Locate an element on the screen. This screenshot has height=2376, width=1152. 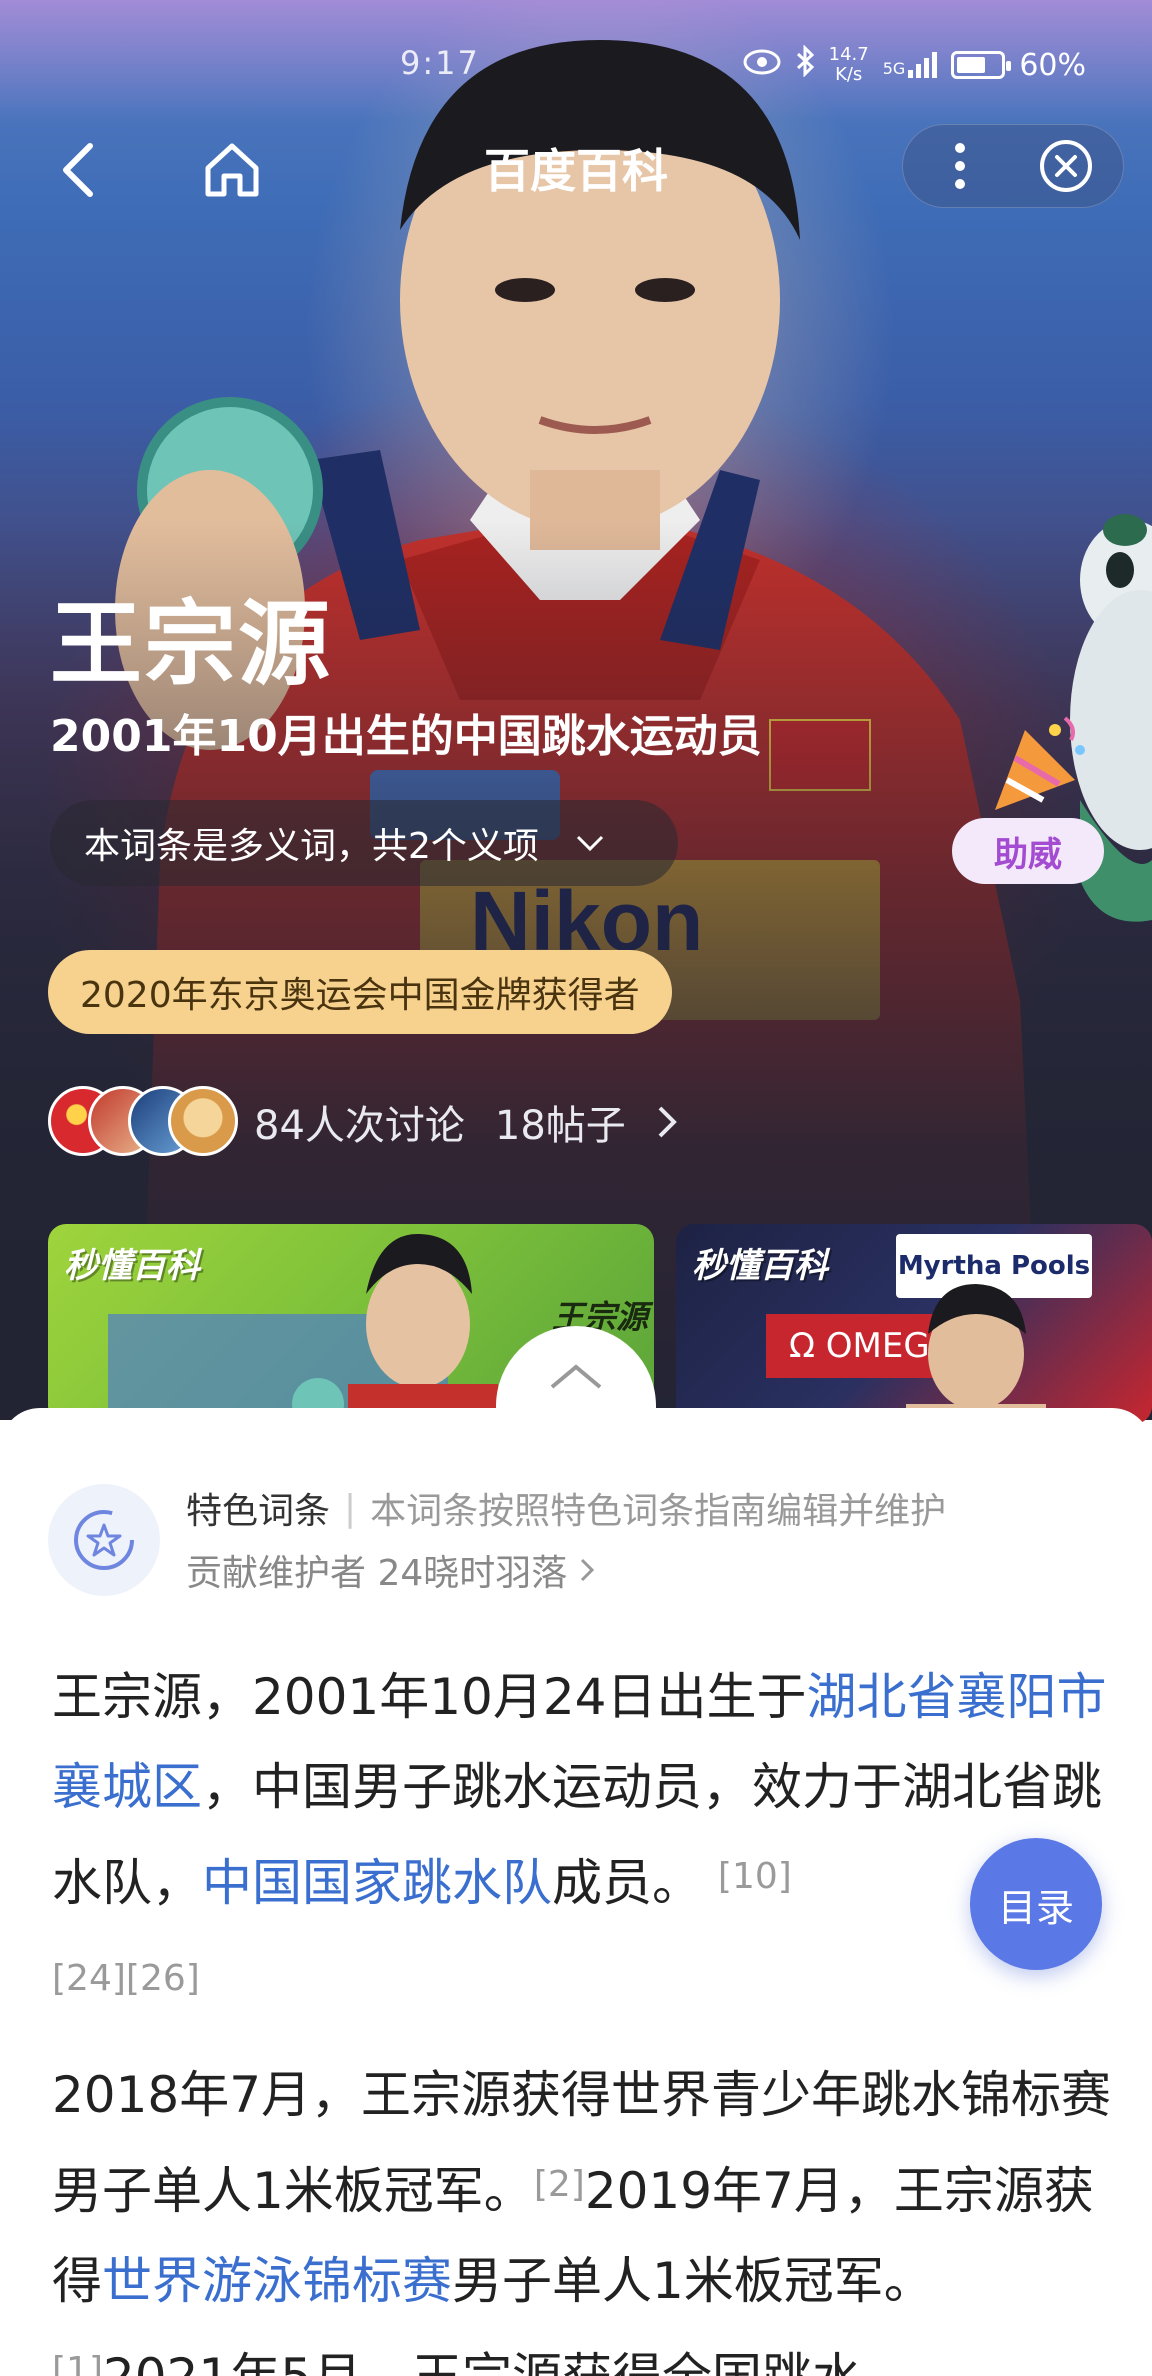
contributor-link: 贡献维护者 24晓时羽落 is located at coordinates (390, 1570).